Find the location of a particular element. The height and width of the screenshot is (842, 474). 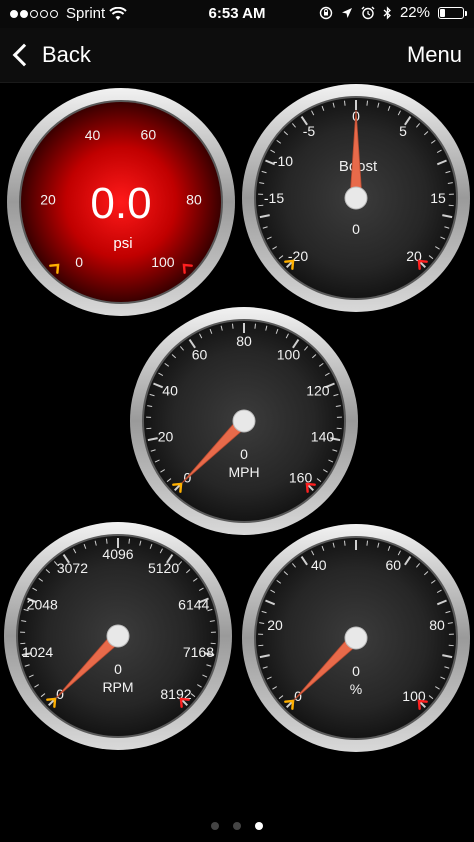

tick-label: -15 is located at coordinates (274, 198).